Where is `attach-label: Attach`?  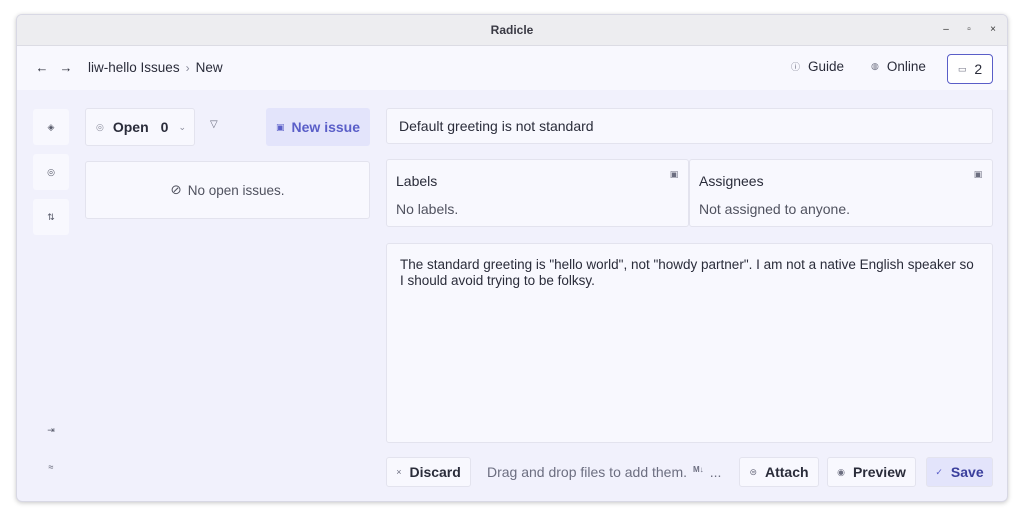 attach-label: Attach is located at coordinates (786, 472).